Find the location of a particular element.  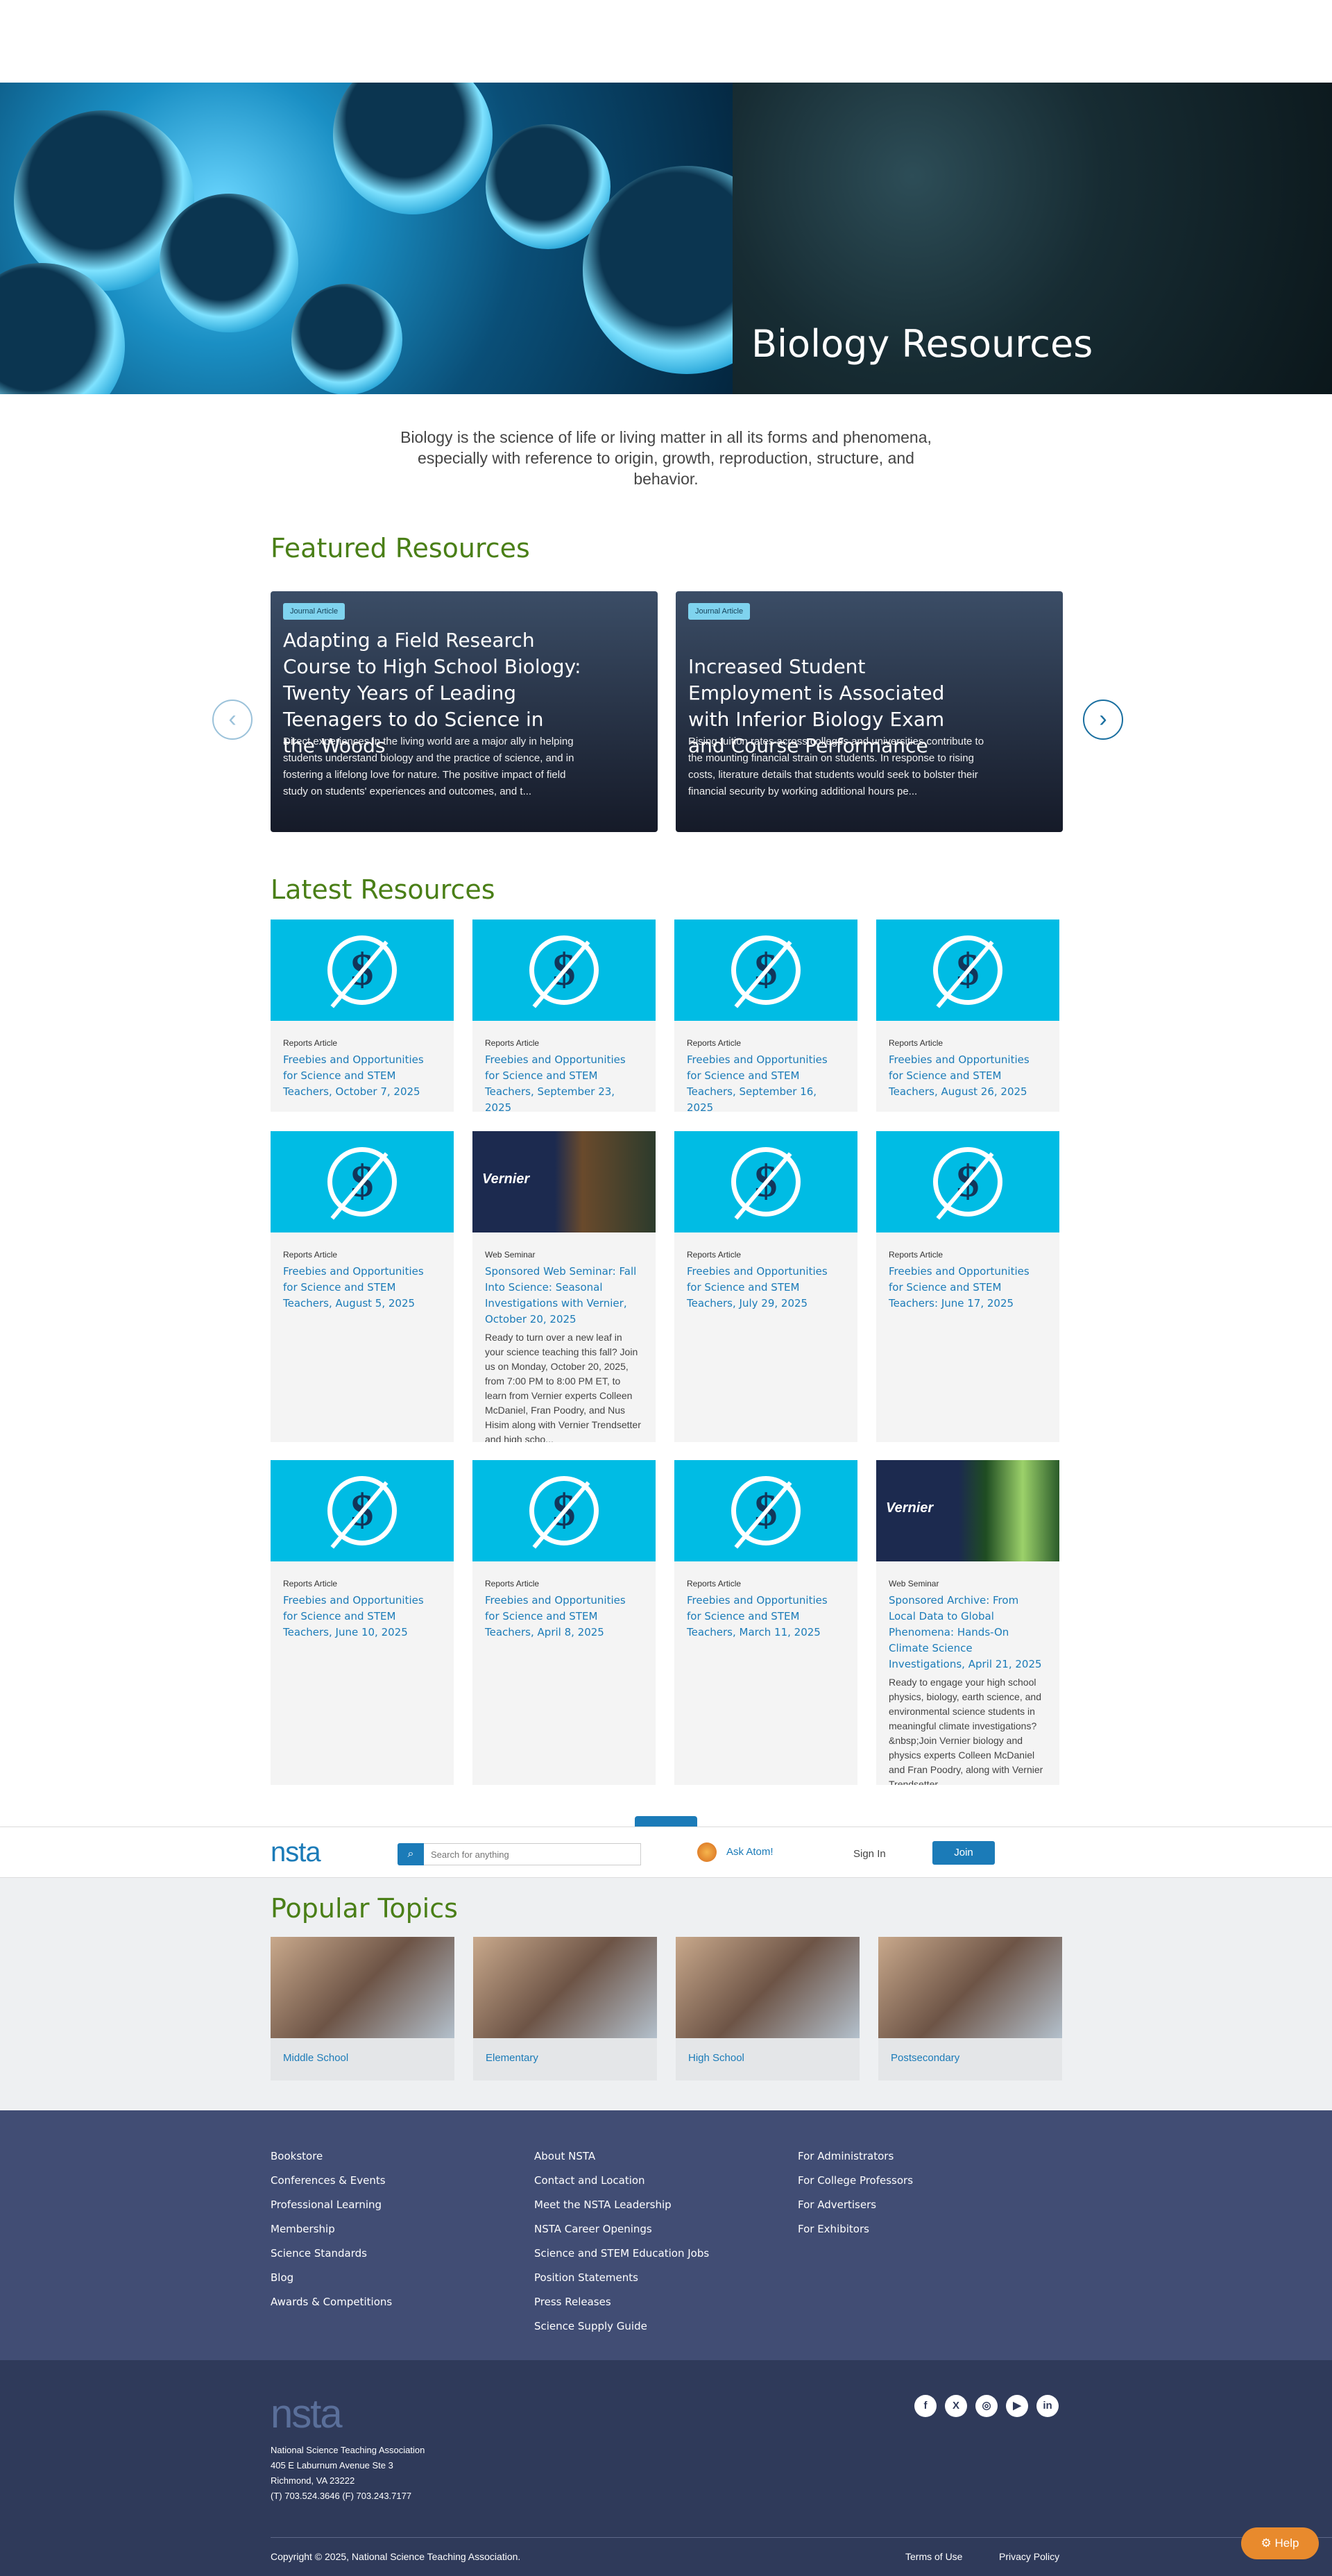

facebook-icon: f is located at coordinates (925, 2406).